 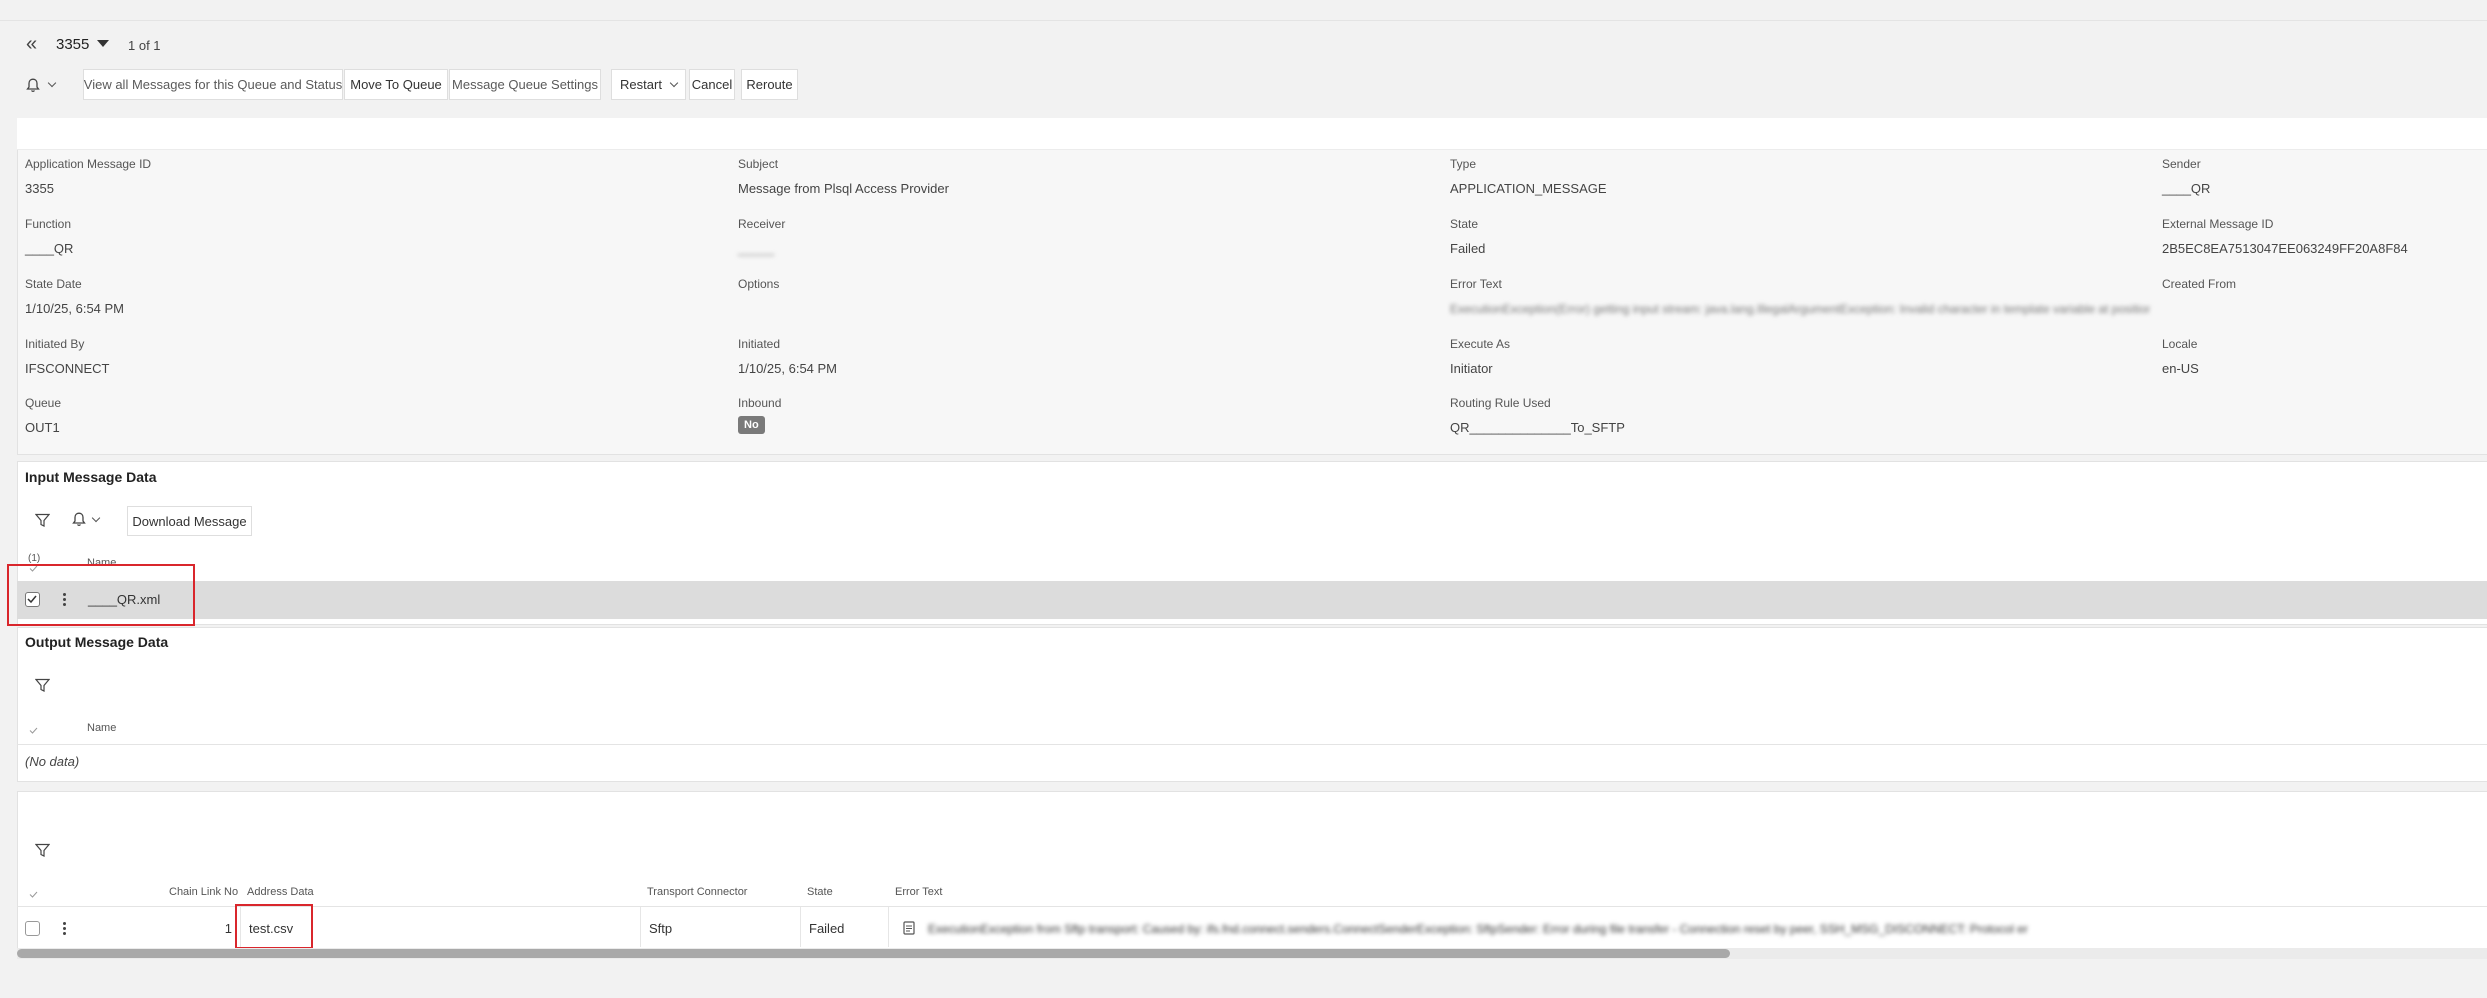 I want to click on initiated-by-label: Initiated By, so click(x=55, y=344).